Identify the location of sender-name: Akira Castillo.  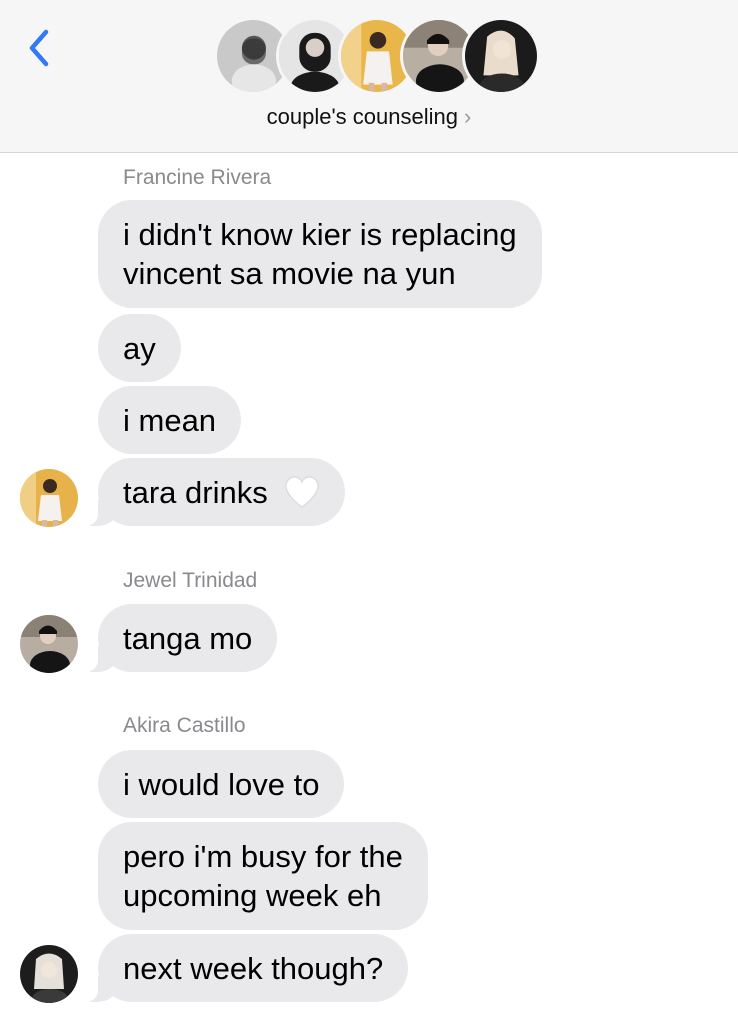
(184, 725).